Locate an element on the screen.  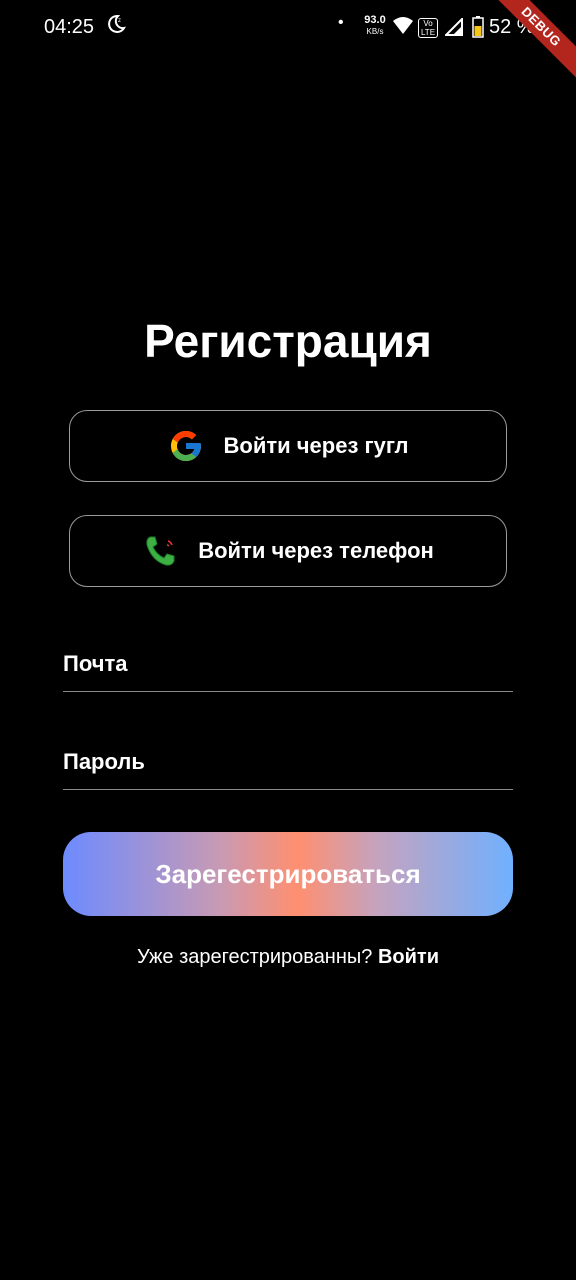
volte-badge: Vo LTE is located at coordinates (428, 28).